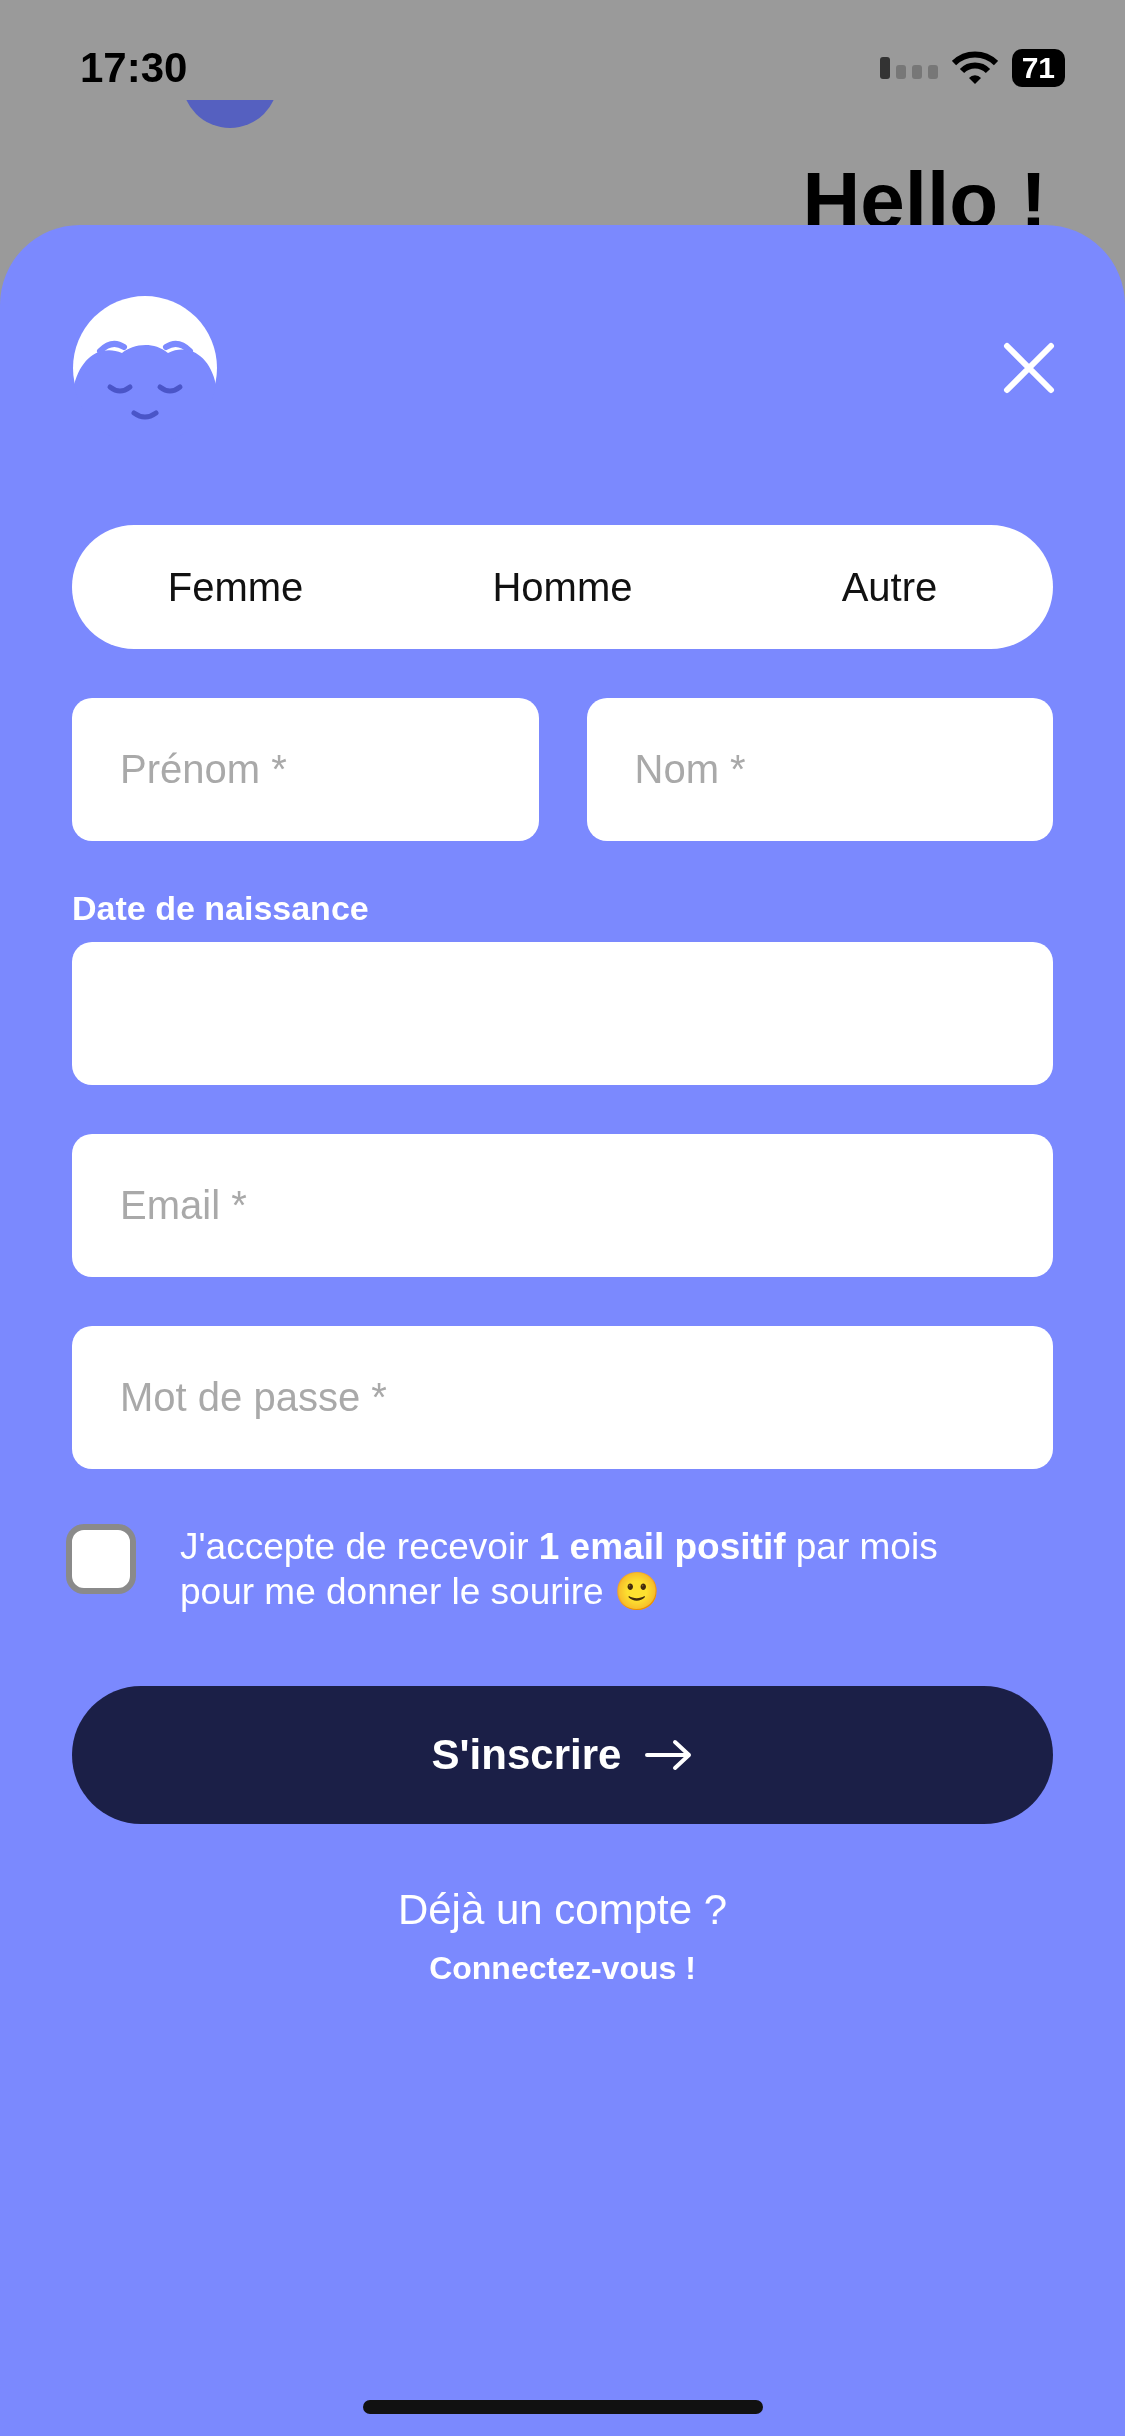 Image resolution: width=1125 pixels, height=2436 pixels. What do you see at coordinates (559, 1569) in the screenshot?
I see `consent-text: J'accepte de recevoir 1 email positif par mois pour me donner le sourire 🙂` at bounding box center [559, 1569].